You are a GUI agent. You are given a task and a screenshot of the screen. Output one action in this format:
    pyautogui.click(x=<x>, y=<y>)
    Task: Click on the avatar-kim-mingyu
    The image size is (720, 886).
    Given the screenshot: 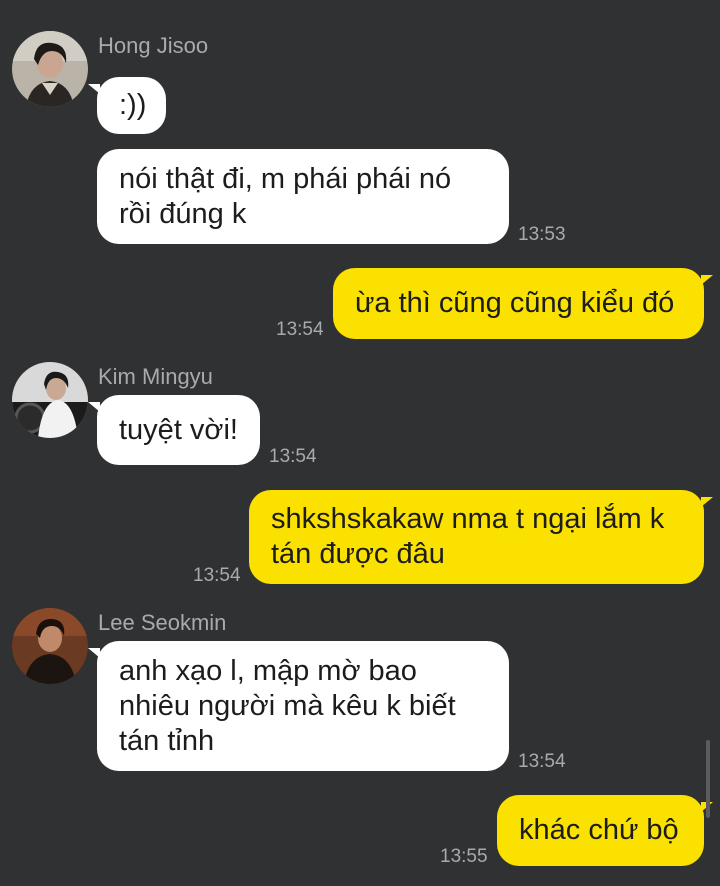 What is the action you would take?
    pyautogui.click(x=50, y=400)
    